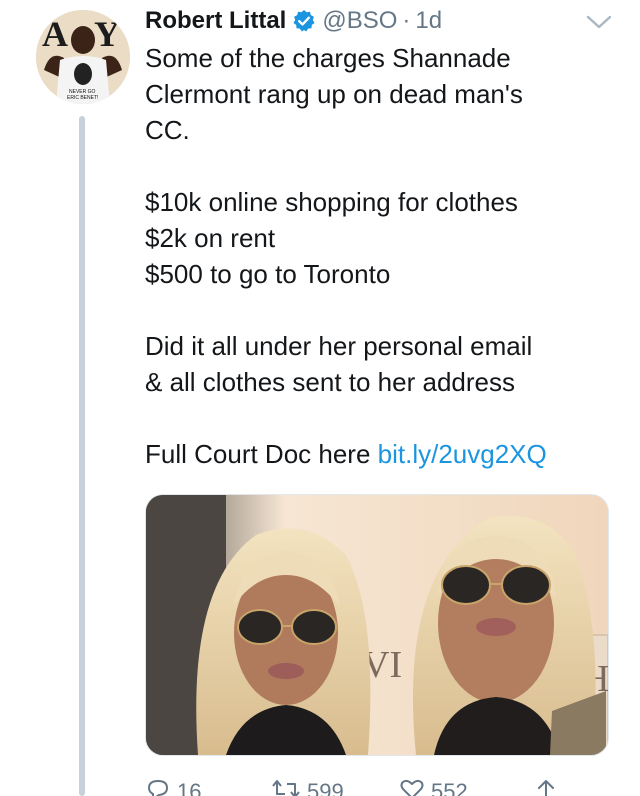 This screenshot has width=640, height=796. What do you see at coordinates (215, 21) in the screenshot?
I see `author-name: Robert Littal` at bounding box center [215, 21].